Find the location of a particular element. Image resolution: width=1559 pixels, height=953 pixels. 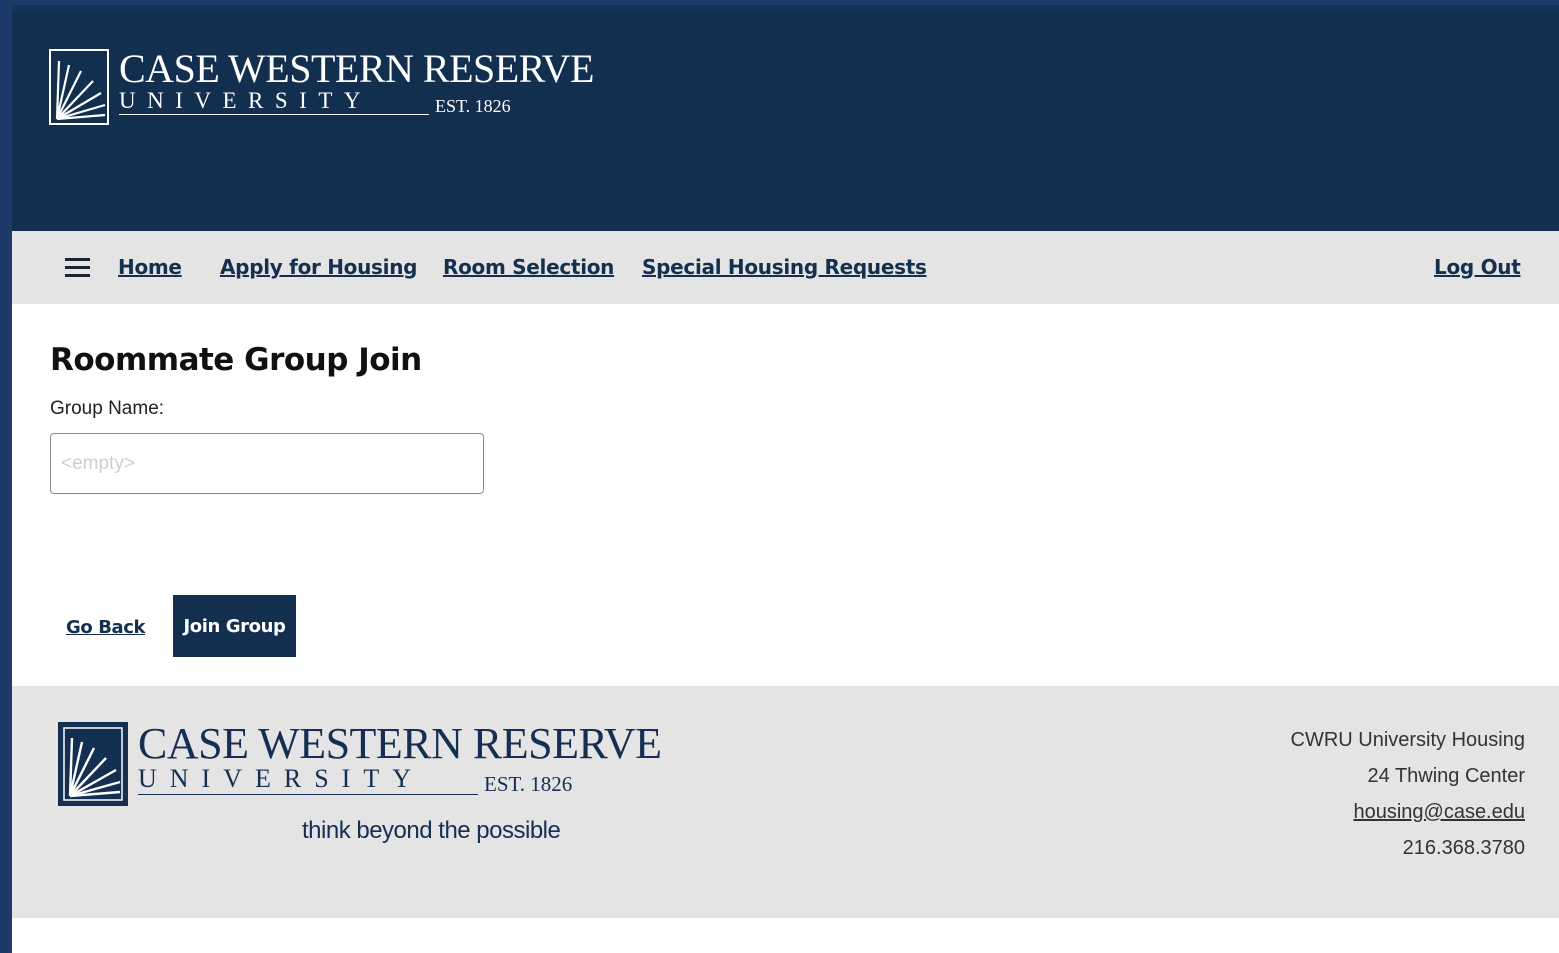

page-title: Roommate Group Join is located at coordinates (236, 360).